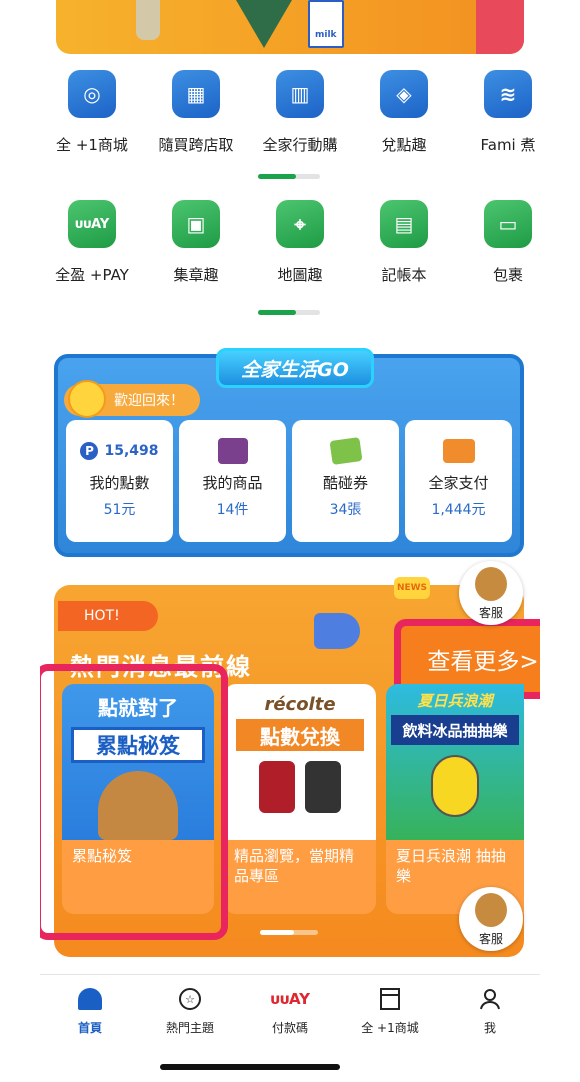  Describe the element at coordinates (404, 224) in the screenshot. I see `notebook-icon: ▤` at that location.